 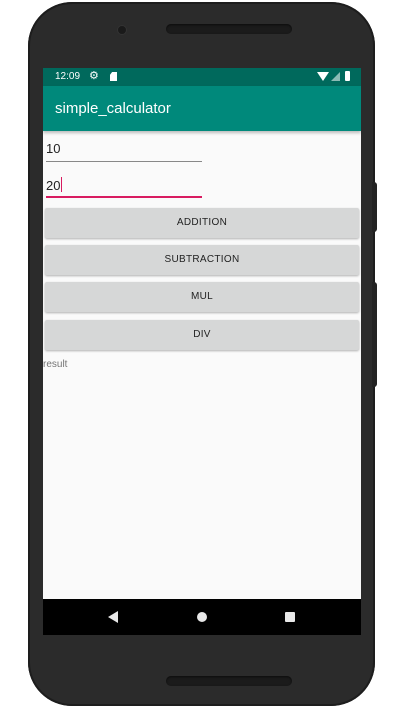 What do you see at coordinates (229, 29) in the screenshot?
I see `top-speaker` at bounding box center [229, 29].